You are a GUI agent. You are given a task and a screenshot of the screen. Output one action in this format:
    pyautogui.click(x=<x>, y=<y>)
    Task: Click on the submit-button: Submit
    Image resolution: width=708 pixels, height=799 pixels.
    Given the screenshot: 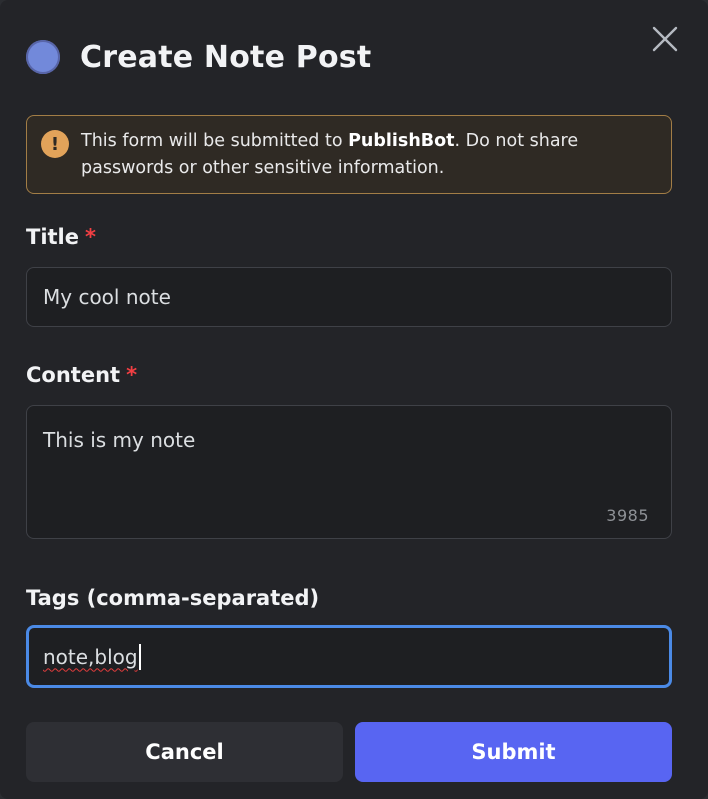 What is the action you would take?
    pyautogui.click(x=513, y=752)
    